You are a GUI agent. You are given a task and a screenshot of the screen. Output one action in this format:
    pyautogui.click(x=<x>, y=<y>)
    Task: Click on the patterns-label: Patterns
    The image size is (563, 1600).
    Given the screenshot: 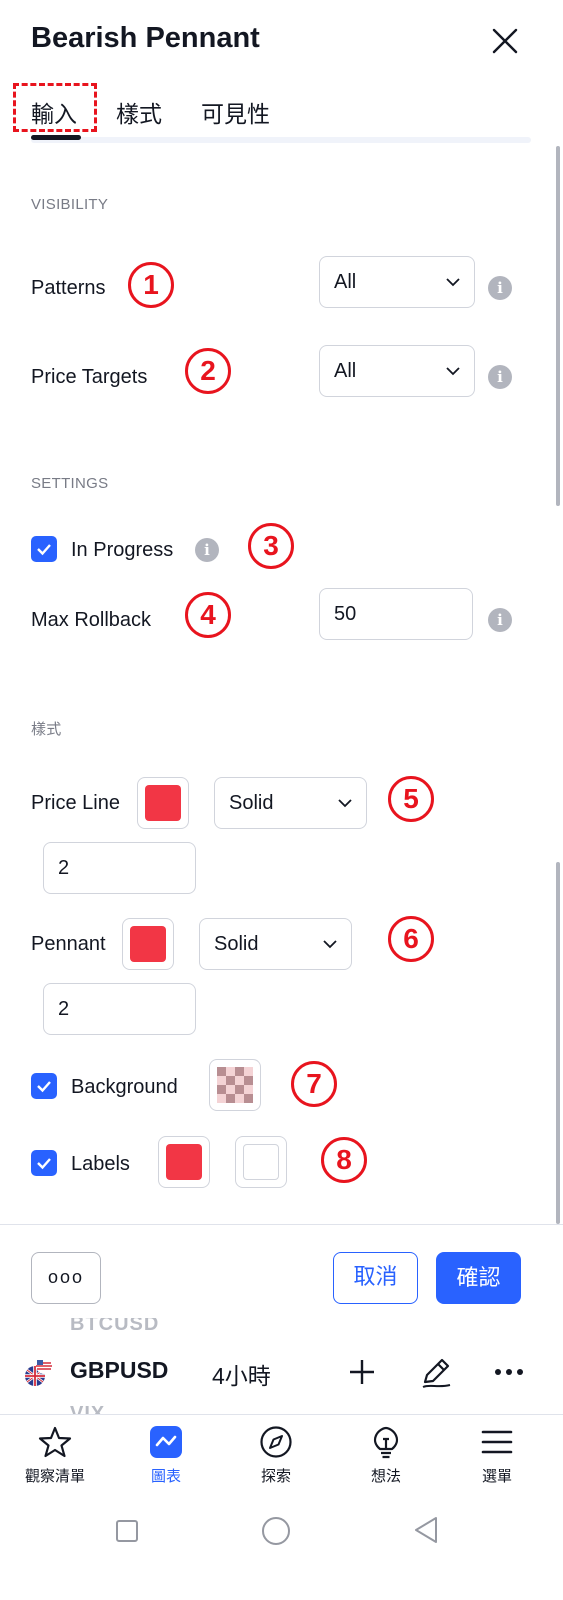 What is the action you would take?
    pyautogui.click(x=68, y=288)
    